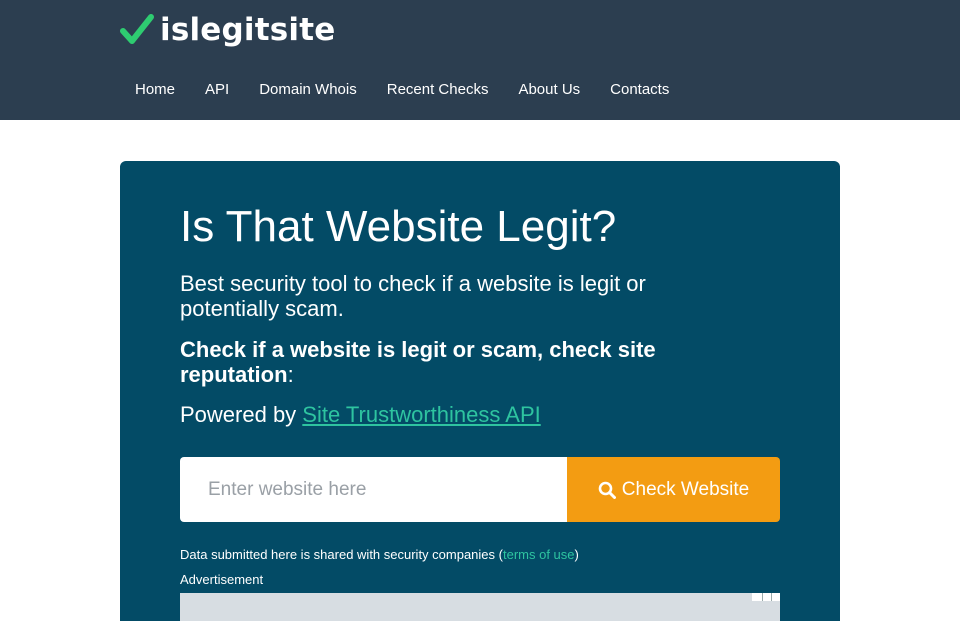 The height and width of the screenshot is (621, 960). I want to click on site-logo: islegitsite, so click(228, 30).